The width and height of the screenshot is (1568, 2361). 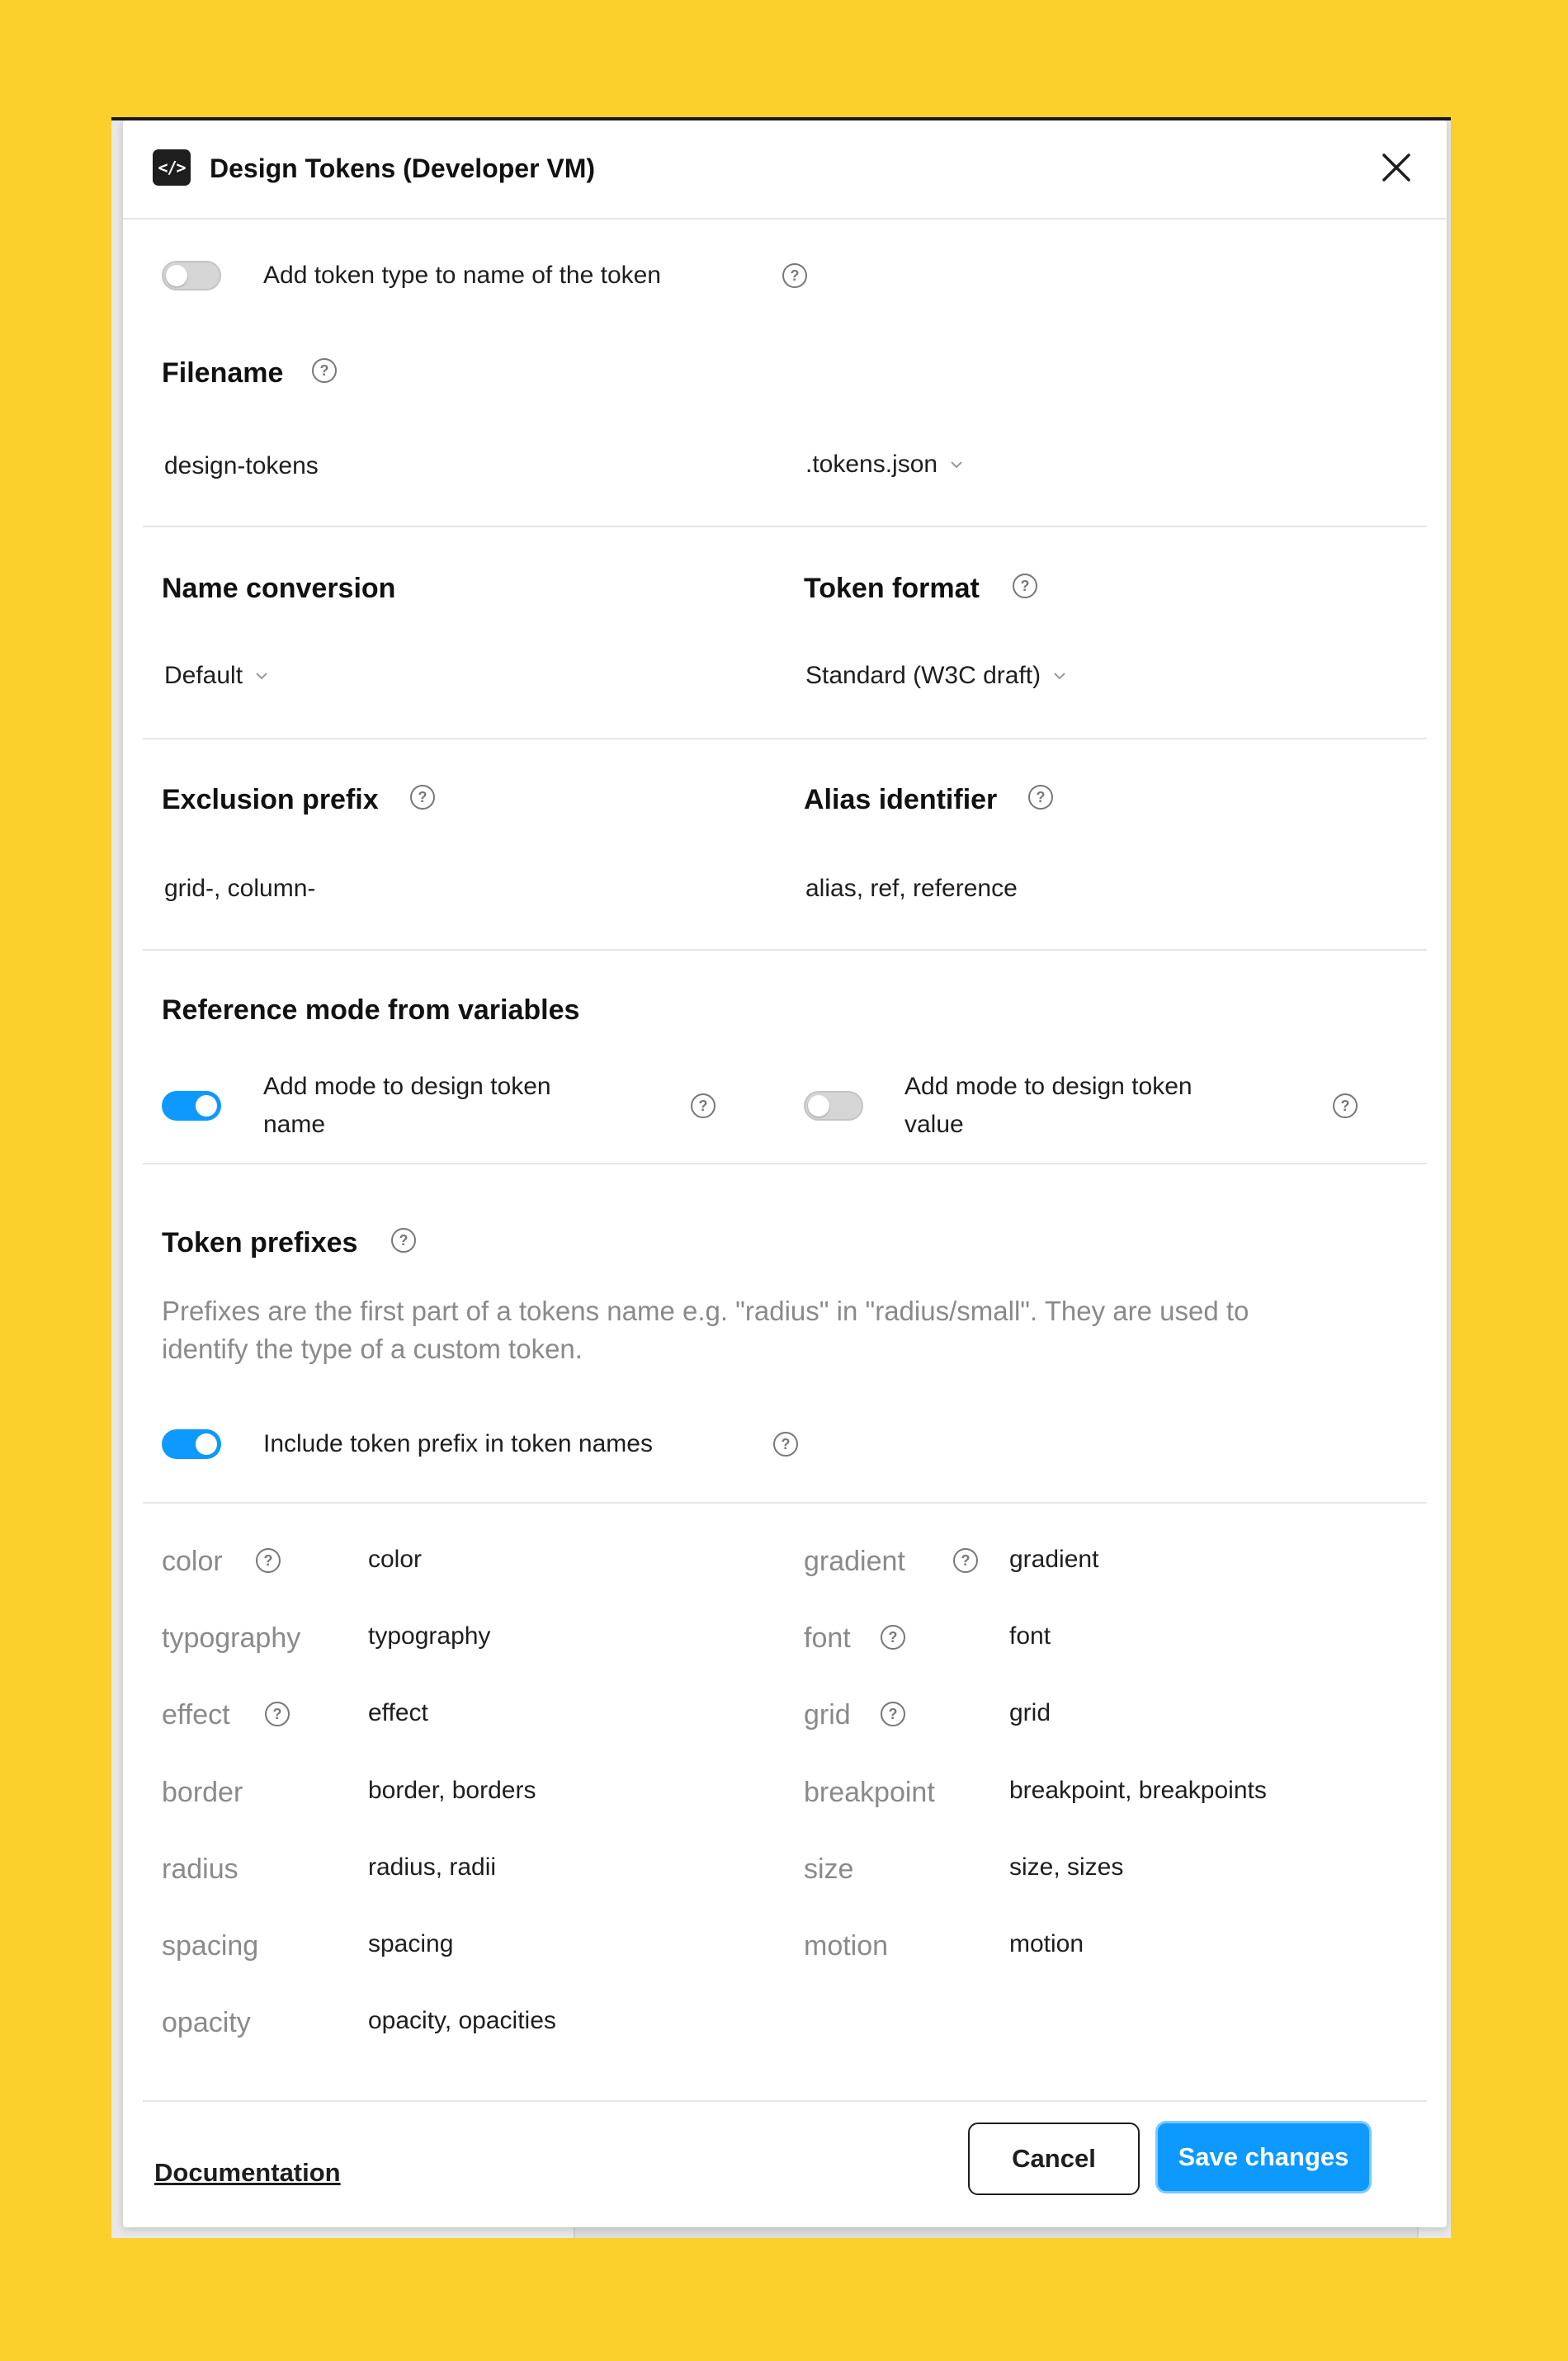 I want to click on name-conversion-value: Default, so click(x=203, y=675).